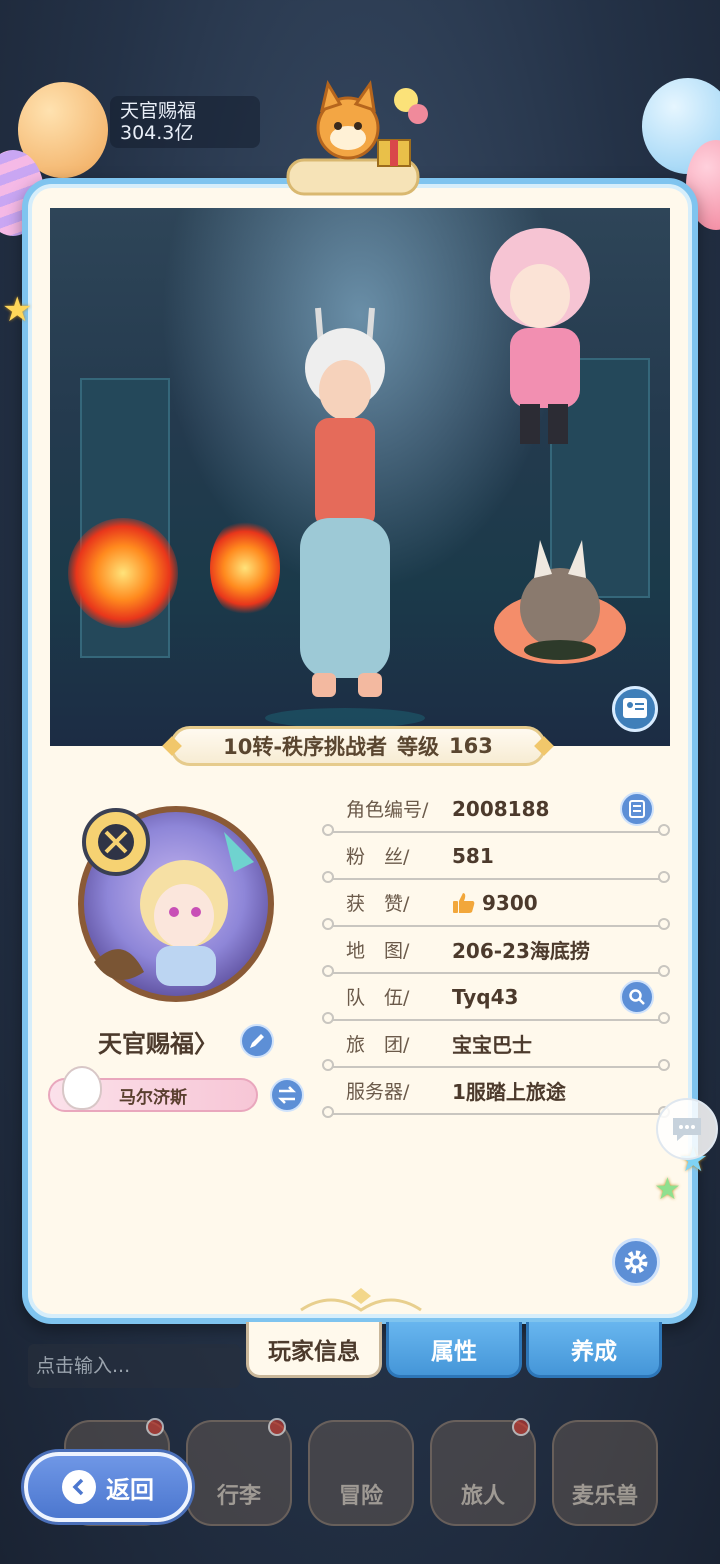  Describe the element at coordinates (123, 573) in the screenshot. I see `flame-portal-effect` at that location.